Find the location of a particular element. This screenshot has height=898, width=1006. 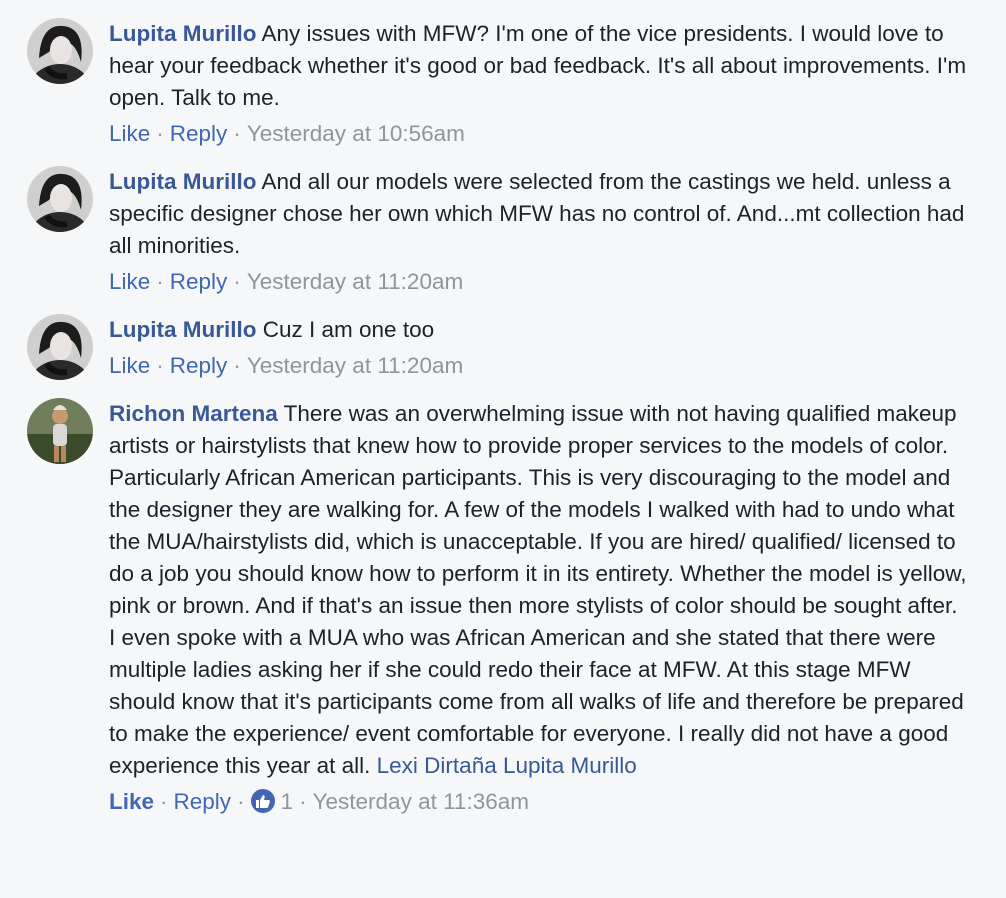

previous-comment-edge is located at coordinates (503, 3).